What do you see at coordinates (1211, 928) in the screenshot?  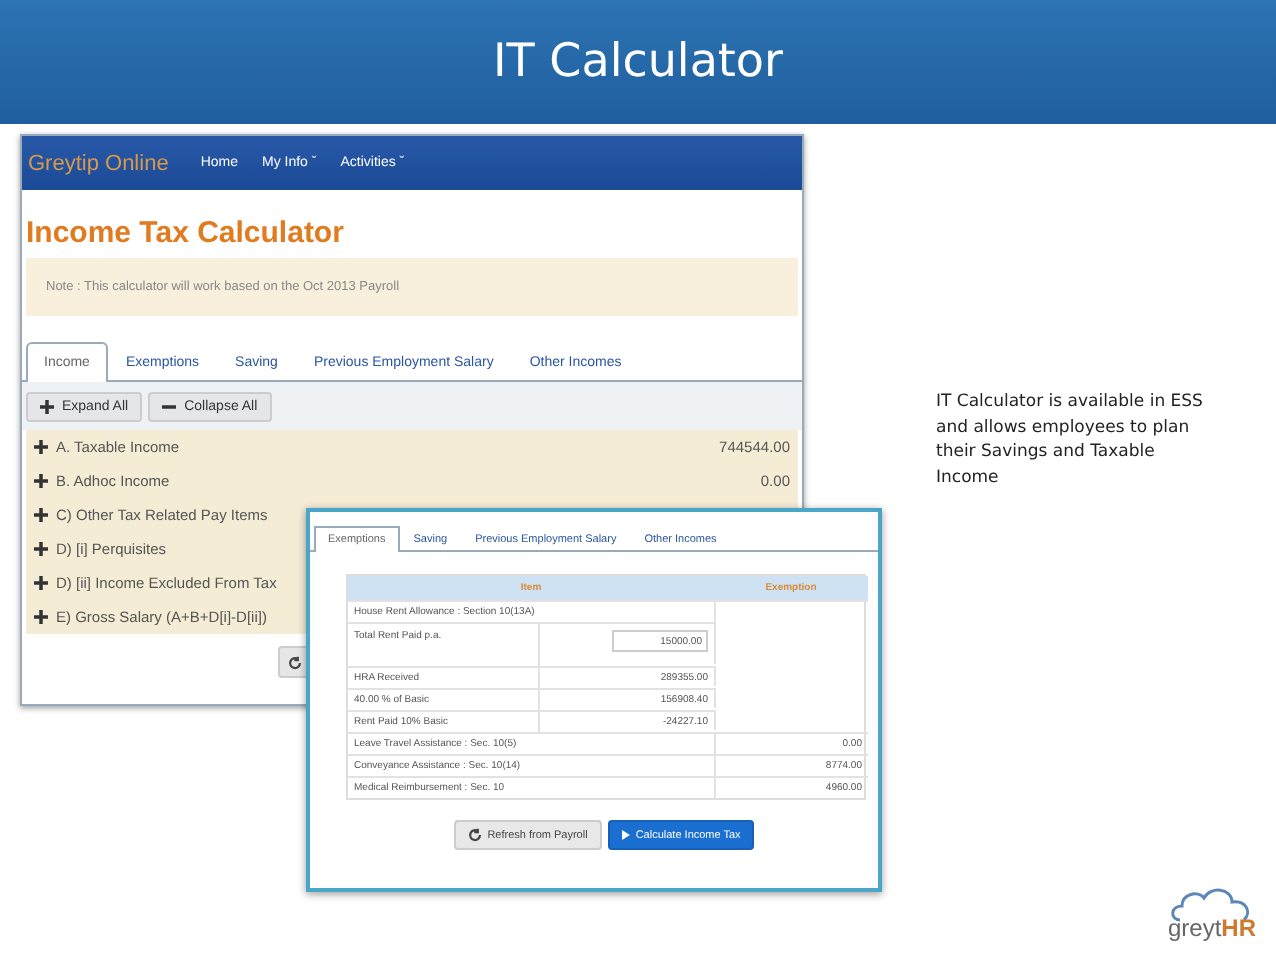 I see `logo-text: greytHR` at bounding box center [1211, 928].